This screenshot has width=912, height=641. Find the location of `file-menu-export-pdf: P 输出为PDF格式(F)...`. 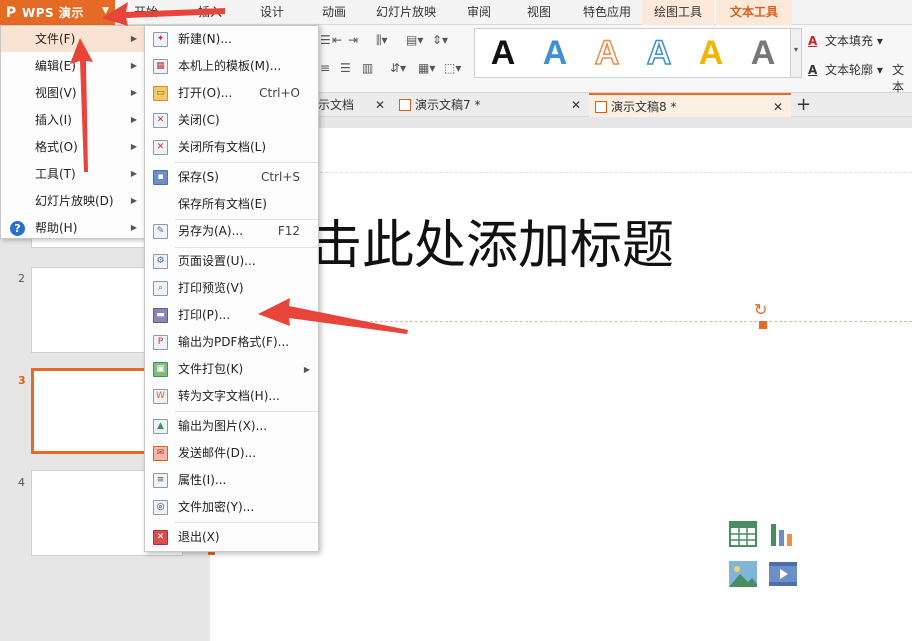

file-menu-export-pdf: P 输出为PDF格式(F)... is located at coordinates (231, 342).